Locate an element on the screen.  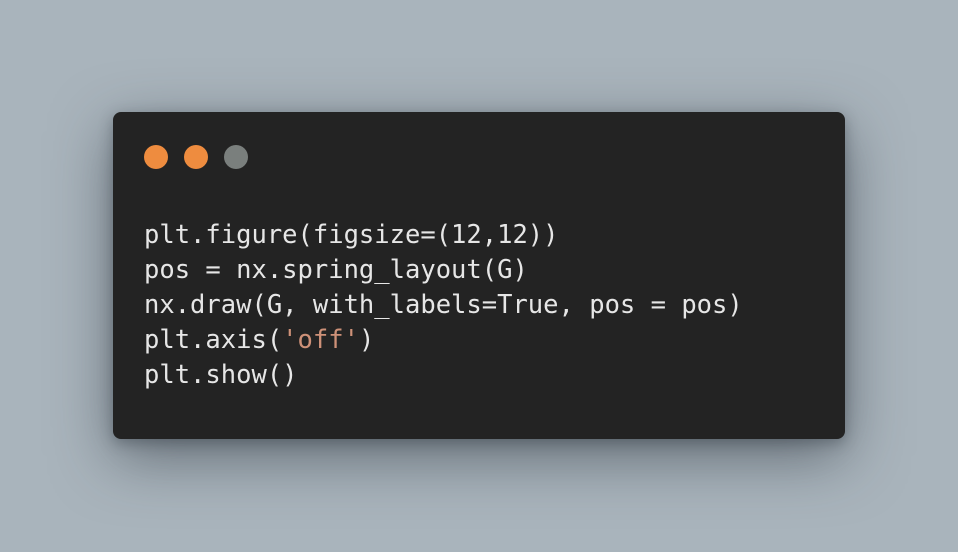
window-controls is located at coordinates (196, 157).